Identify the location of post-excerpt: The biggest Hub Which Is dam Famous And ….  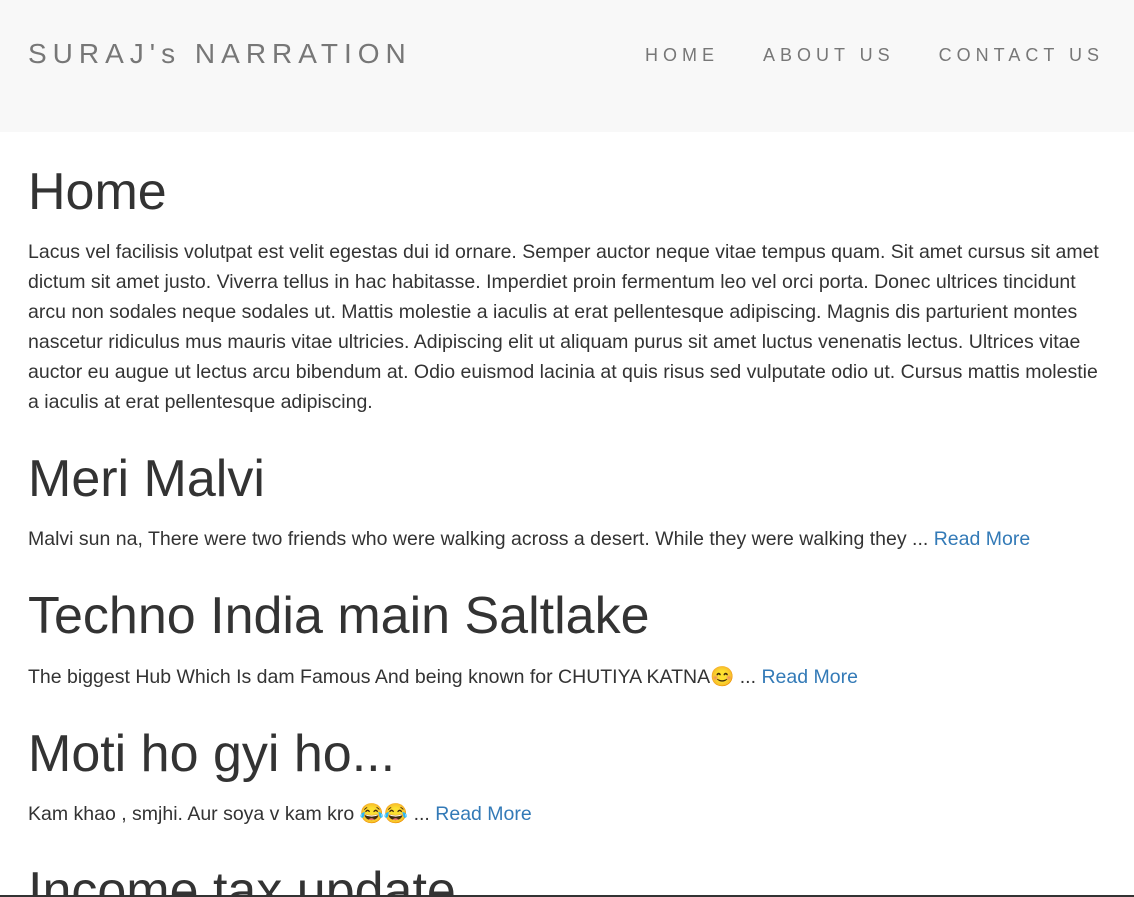
(395, 676).